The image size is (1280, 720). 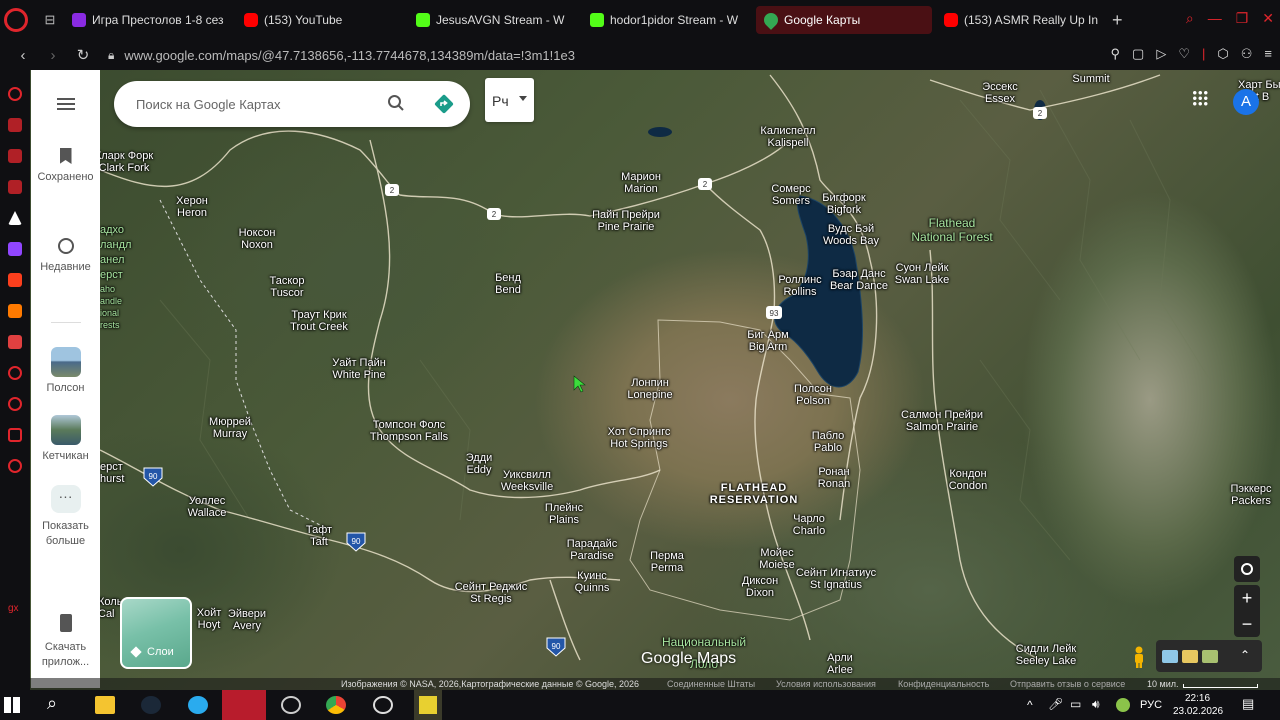 I want to click on extensions-icon: ⬡, so click(x=1222, y=54).